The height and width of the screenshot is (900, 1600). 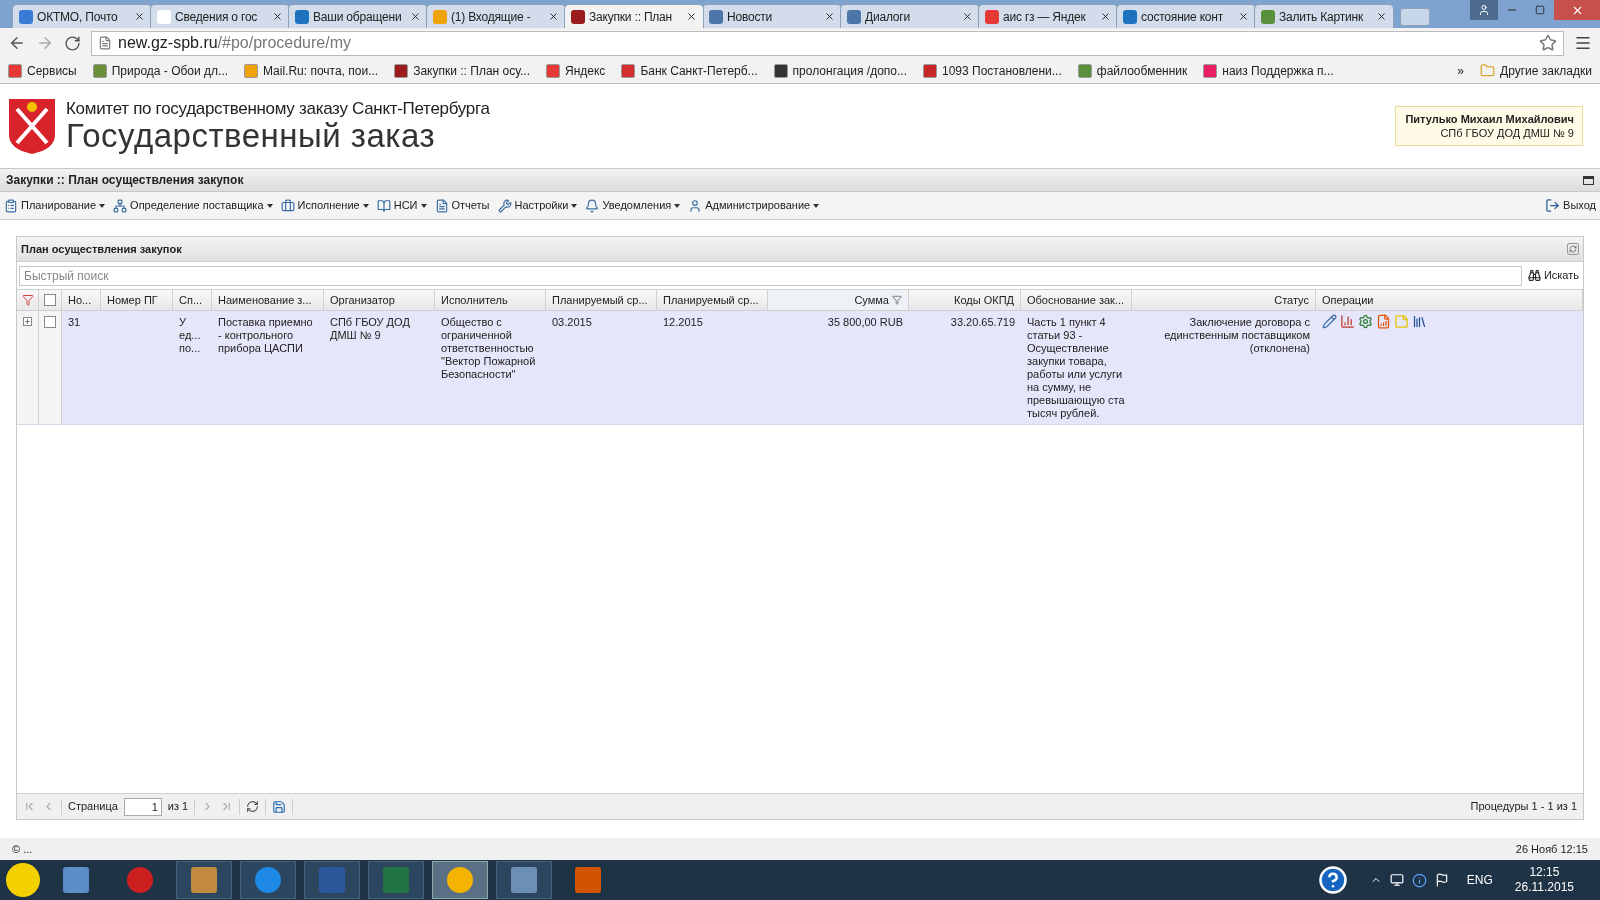 I want to click on url-text: new.gz-spb.ru/#po/procedure/my, so click(x=235, y=43).